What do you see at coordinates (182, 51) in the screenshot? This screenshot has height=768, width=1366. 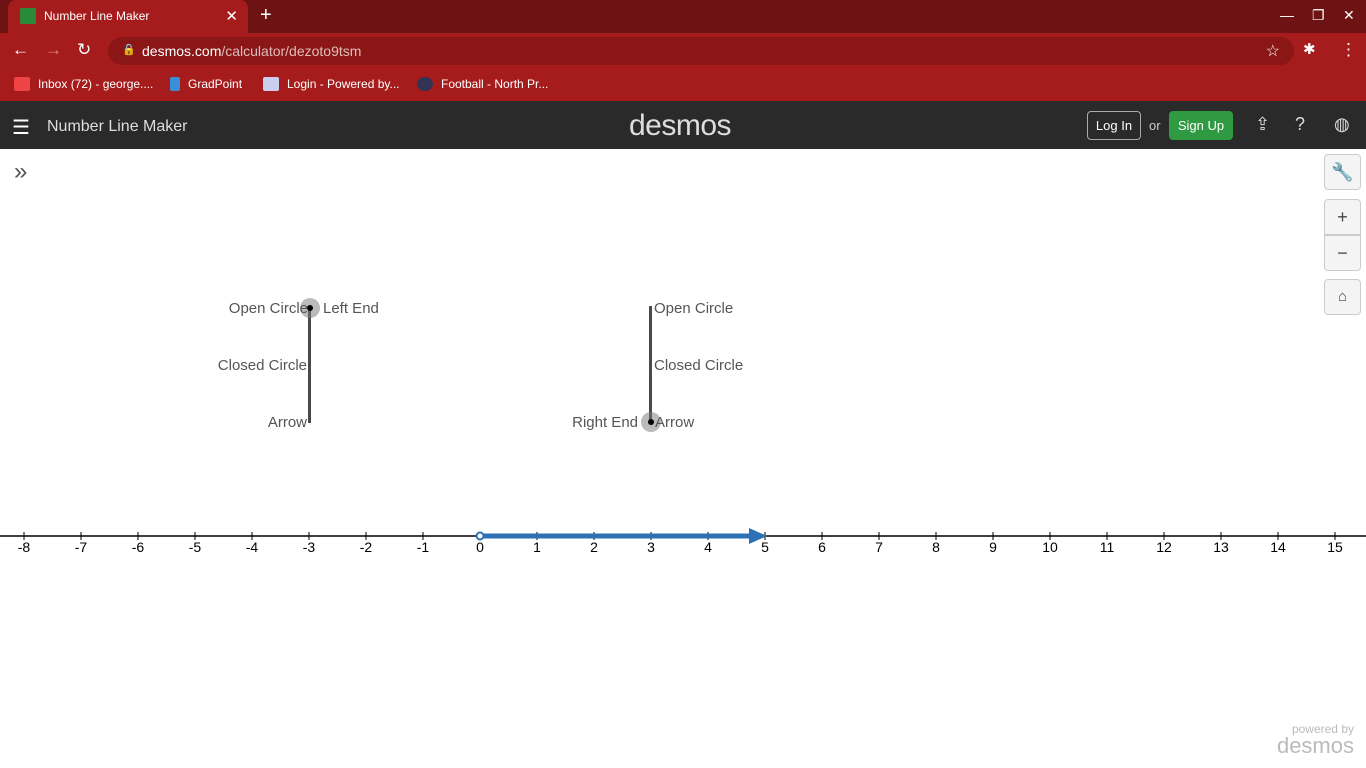 I see `url-host: desmos.com` at bounding box center [182, 51].